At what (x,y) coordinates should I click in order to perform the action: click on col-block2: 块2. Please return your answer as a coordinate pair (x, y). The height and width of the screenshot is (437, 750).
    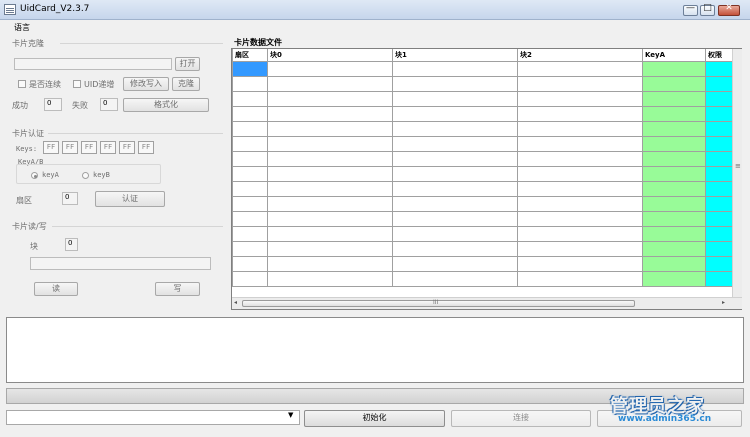
    Looking at the image, I should click on (580, 55).